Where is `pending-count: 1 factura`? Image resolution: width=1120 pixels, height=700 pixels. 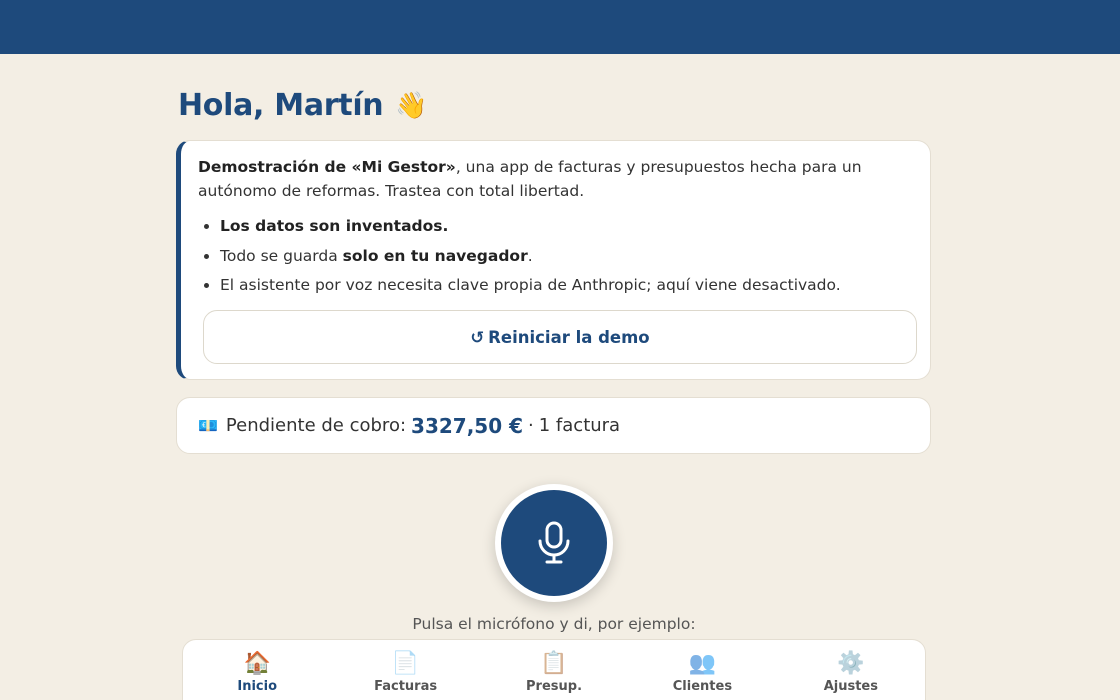 pending-count: 1 factura is located at coordinates (579, 425).